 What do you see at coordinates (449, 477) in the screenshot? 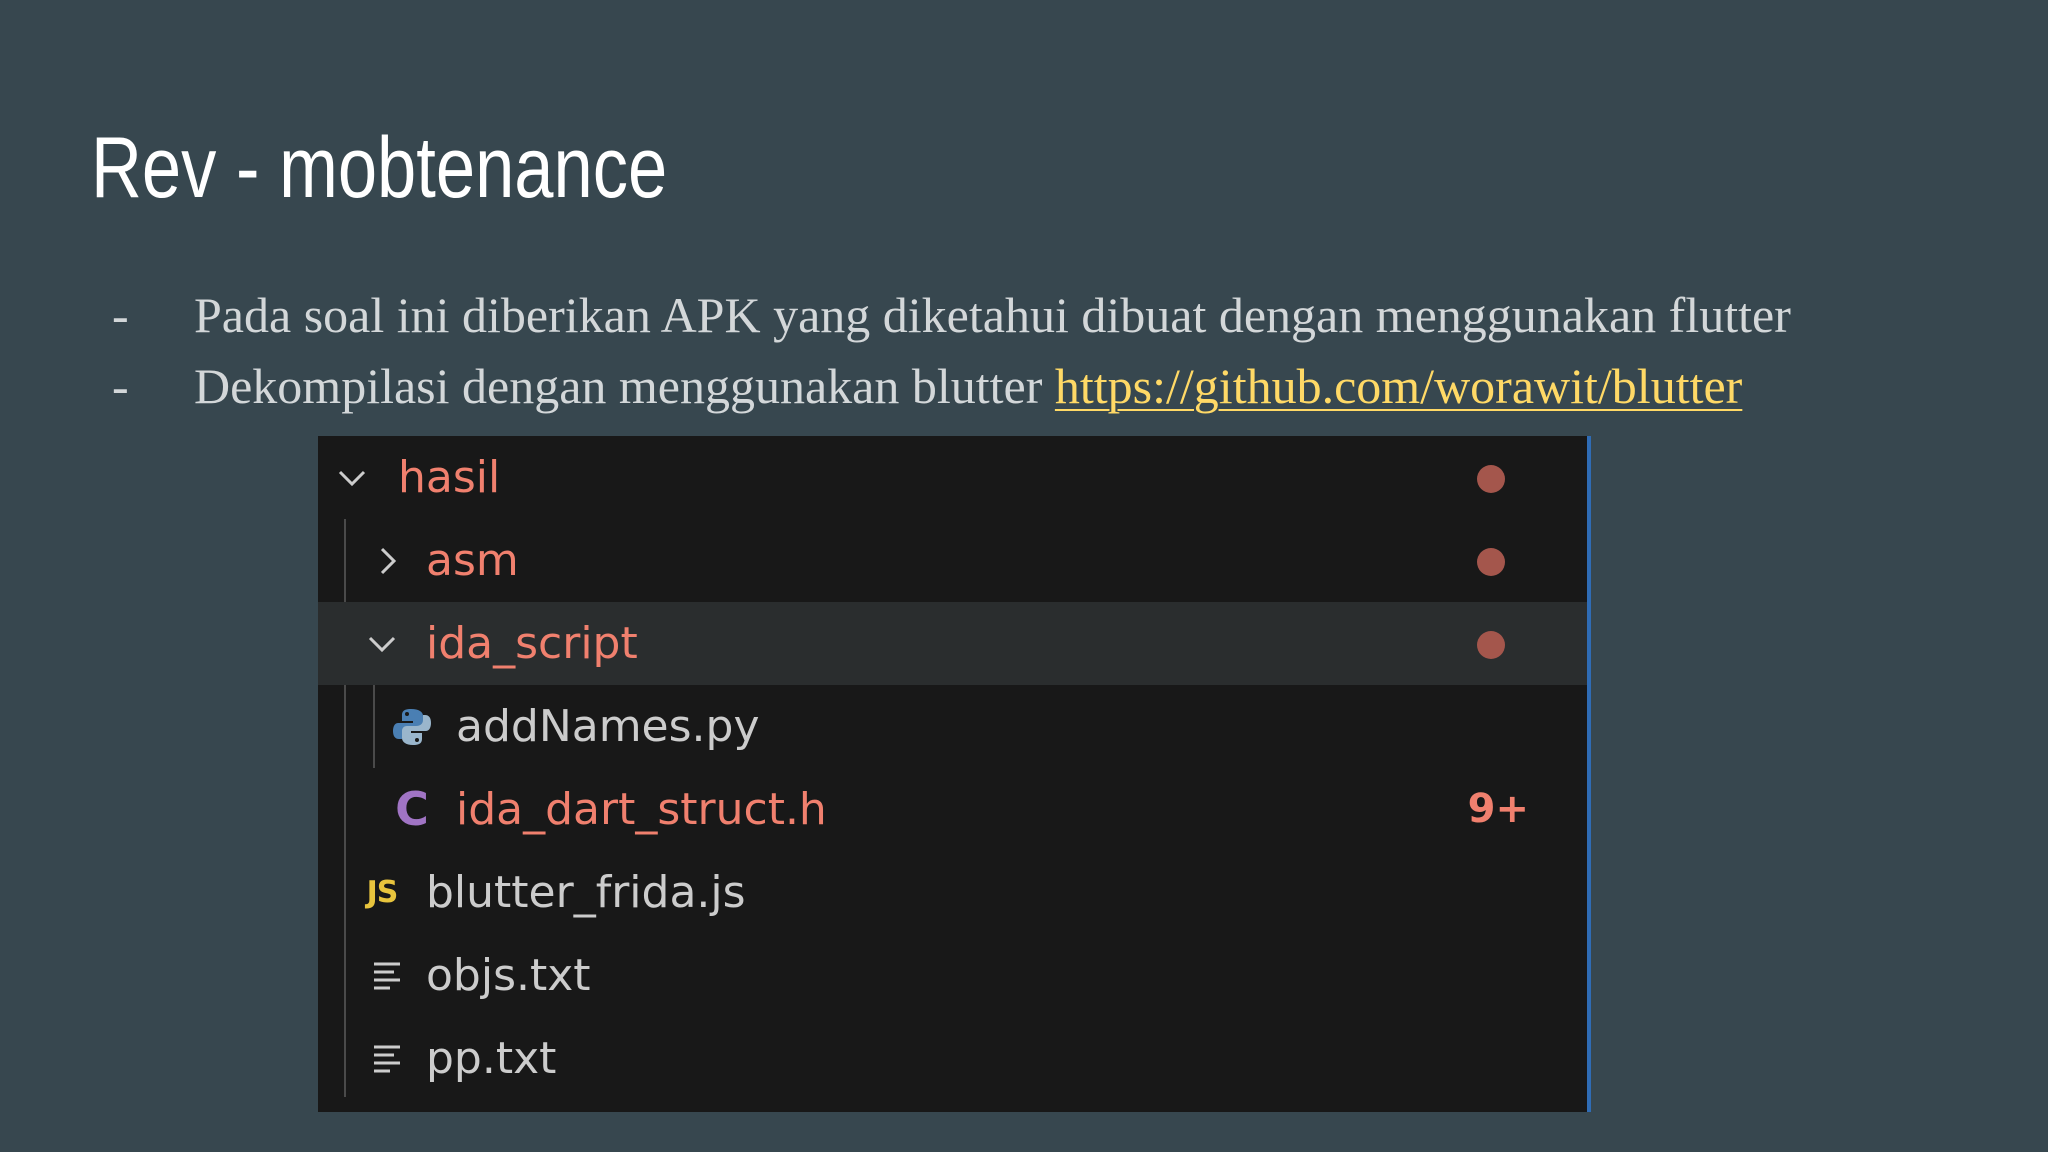
I see `tree-item-label: hasil` at bounding box center [449, 477].